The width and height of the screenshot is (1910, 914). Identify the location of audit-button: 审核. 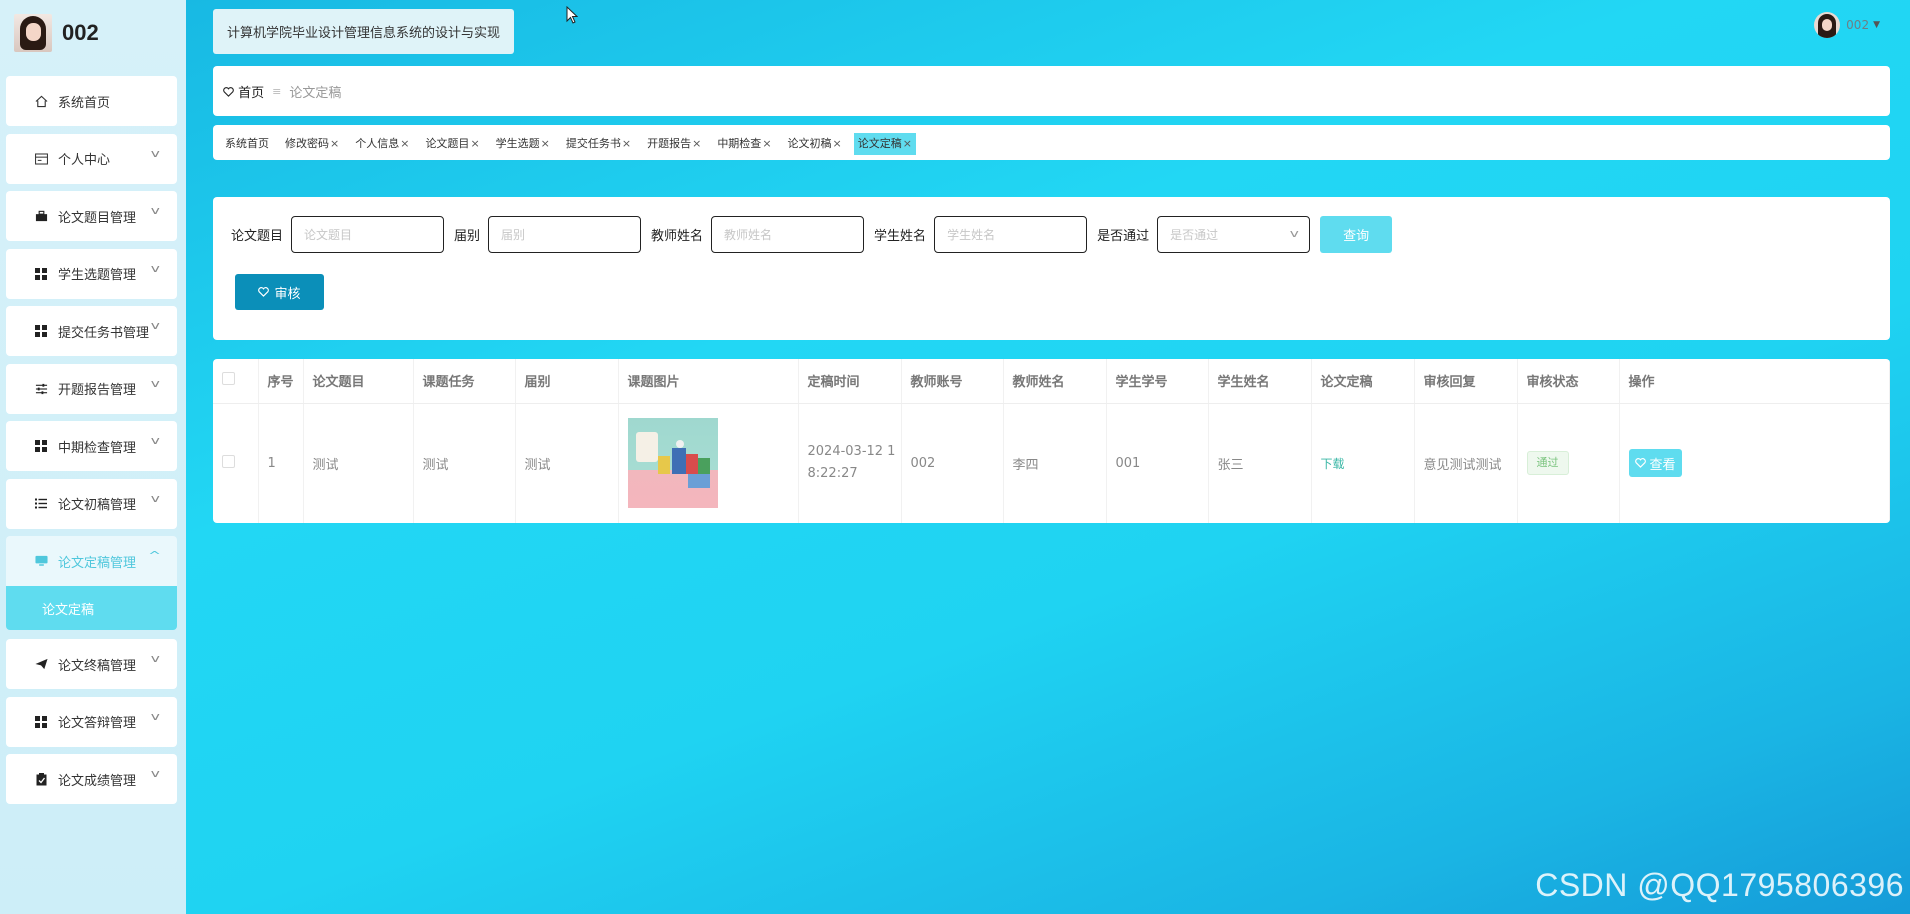
(279, 292).